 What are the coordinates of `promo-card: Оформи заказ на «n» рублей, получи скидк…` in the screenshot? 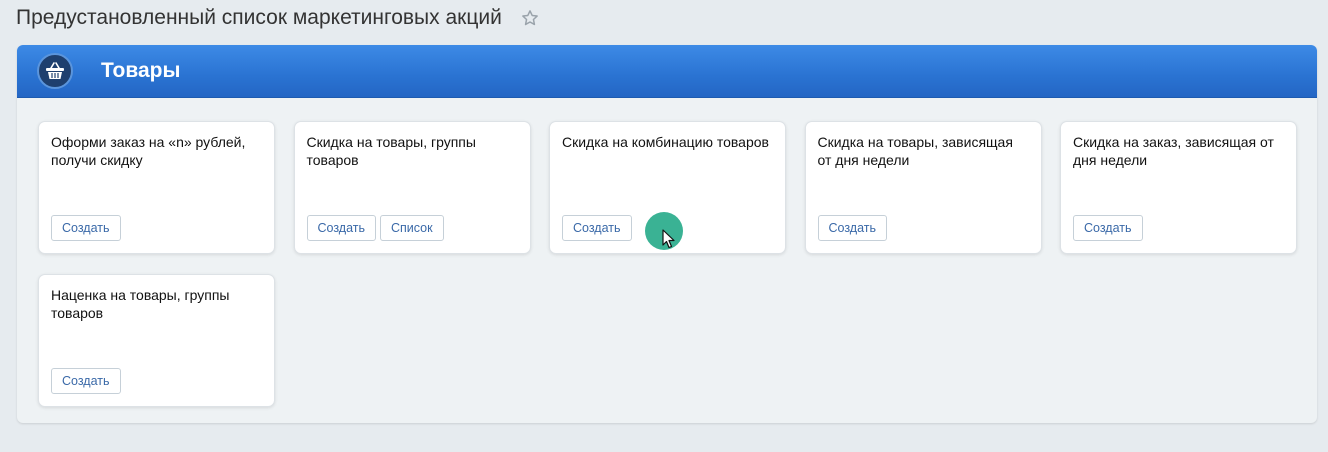 It's located at (156, 187).